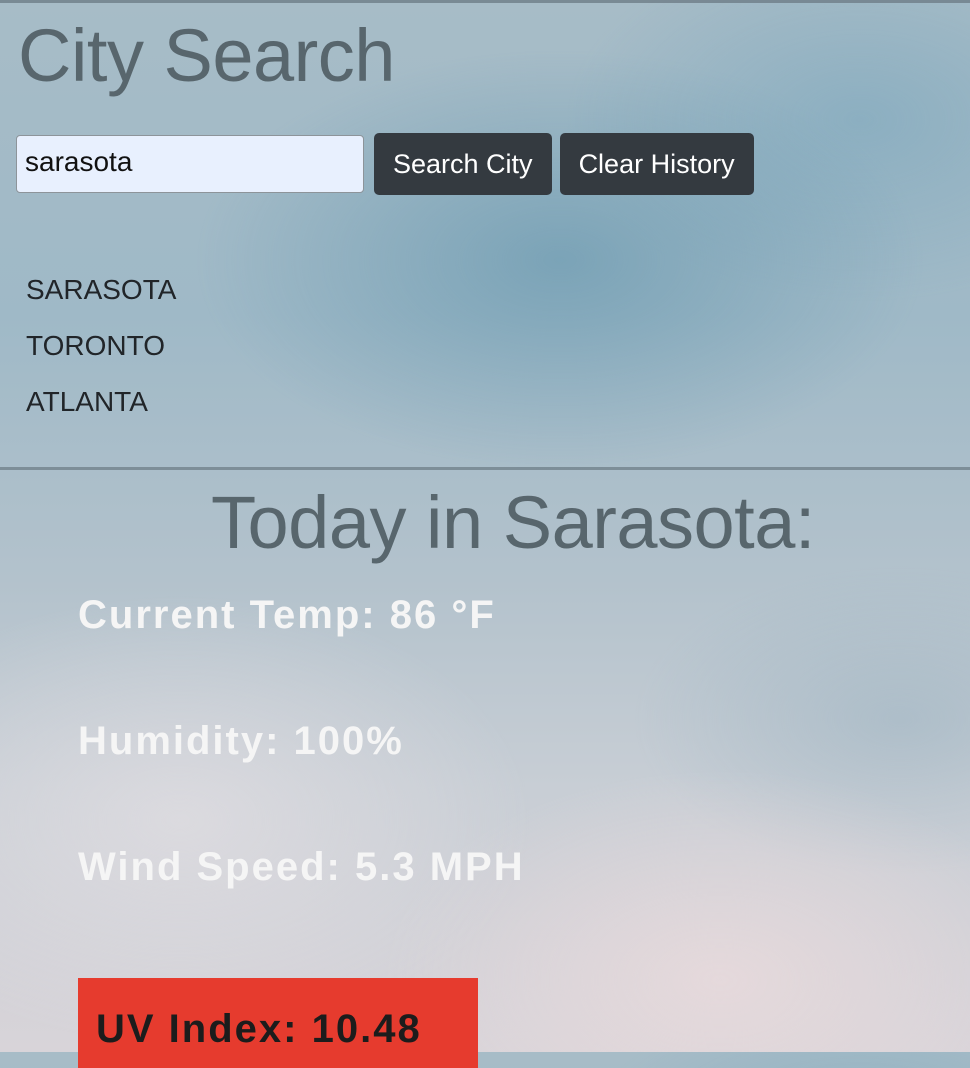  I want to click on search-history-list: SARASOTA TORONTO ATLANTA, so click(101, 346).